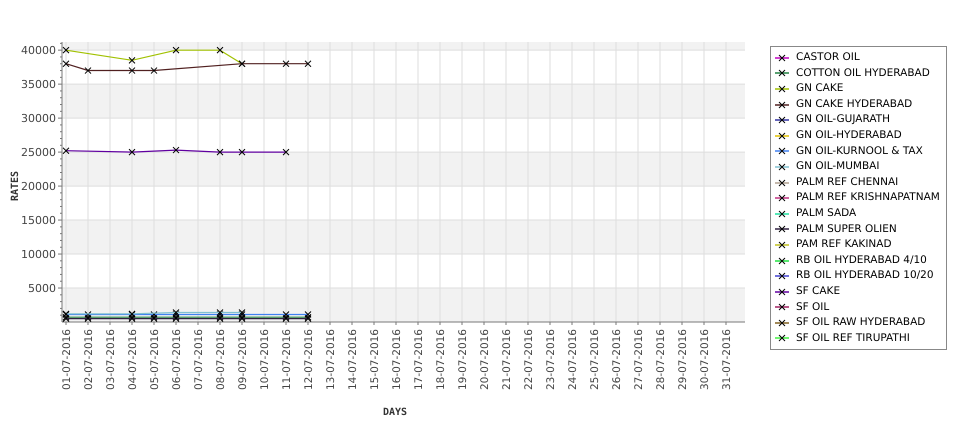 This screenshot has width=975, height=429. Describe the element at coordinates (683, 359) in the screenshot. I see `x-tick-label: 29-07-2016` at that location.